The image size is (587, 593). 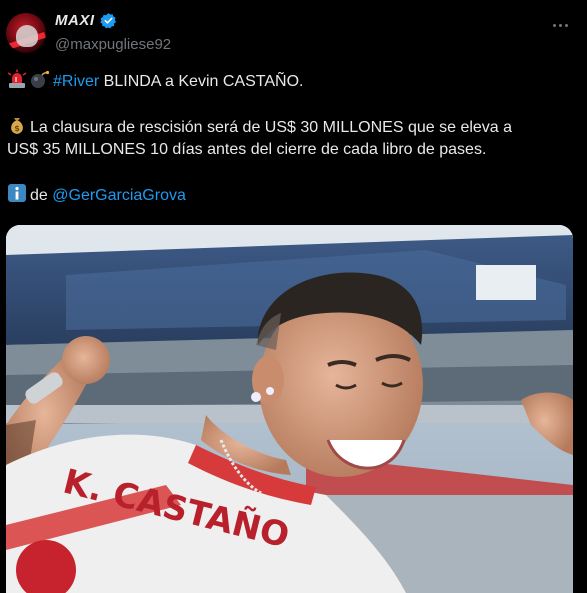 I want to click on source-prefix: de, so click(x=41, y=195).